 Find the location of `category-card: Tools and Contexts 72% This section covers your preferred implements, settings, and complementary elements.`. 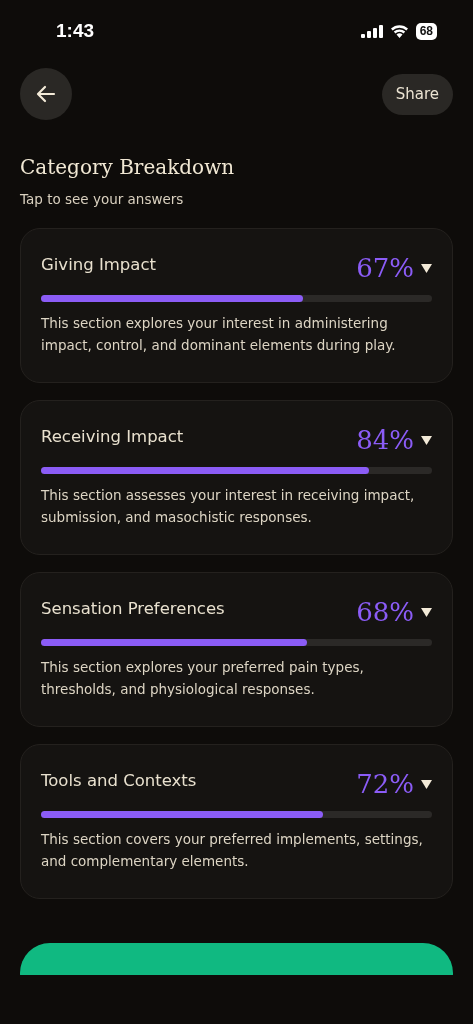

category-card: Tools and Contexts 72% This section covers your preferred implements, settings, and complementary elements. is located at coordinates (236, 821).